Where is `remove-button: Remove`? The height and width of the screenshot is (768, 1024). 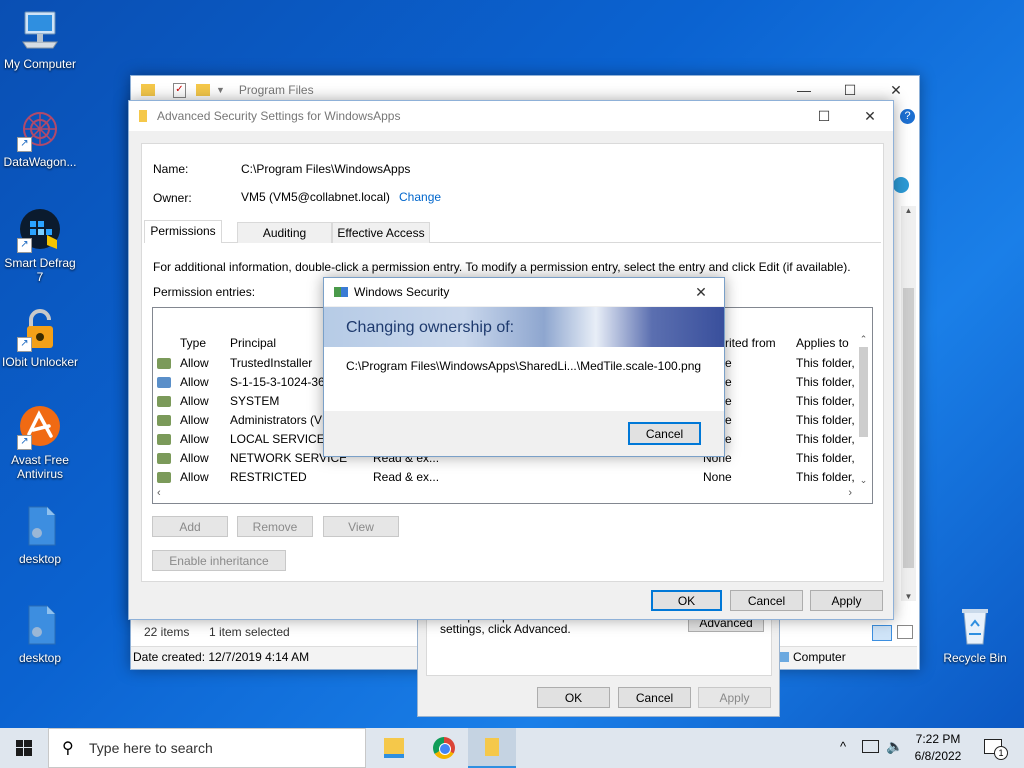 remove-button: Remove is located at coordinates (275, 526).